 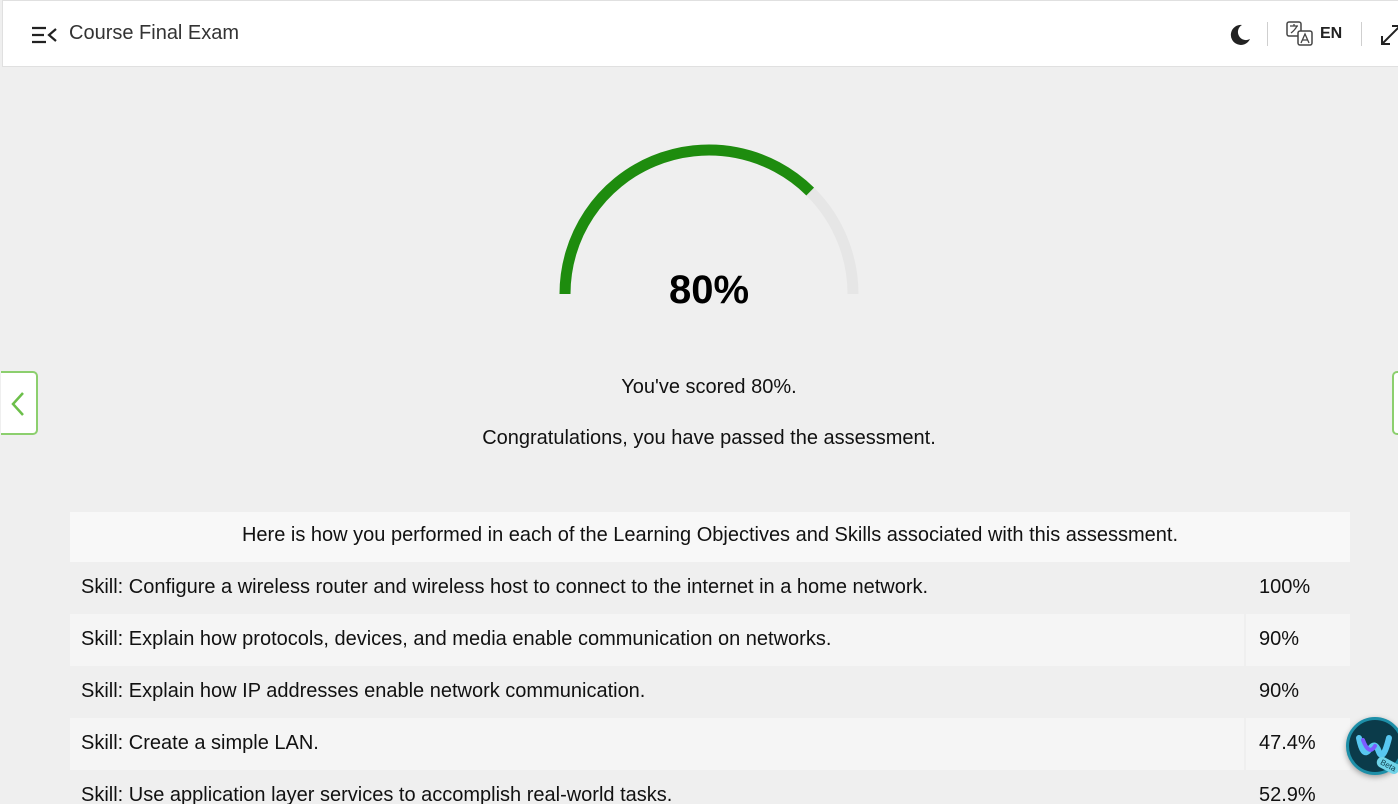 I want to click on skill-score: 47.4%, so click(x=1297, y=744).